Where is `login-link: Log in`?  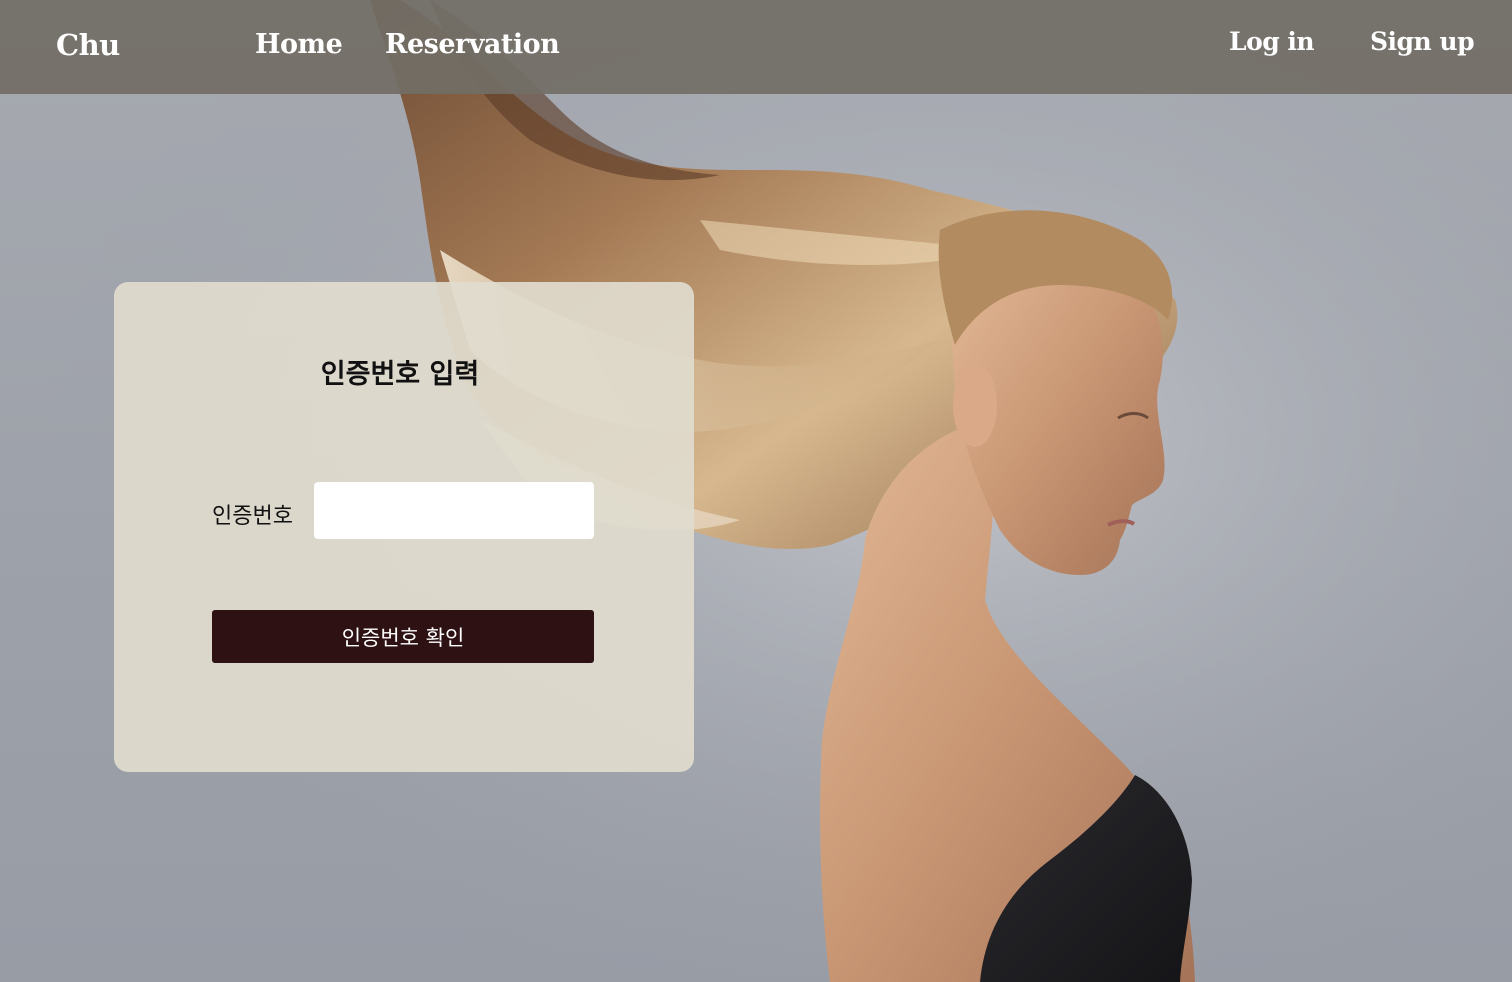 login-link: Log in is located at coordinates (1272, 41).